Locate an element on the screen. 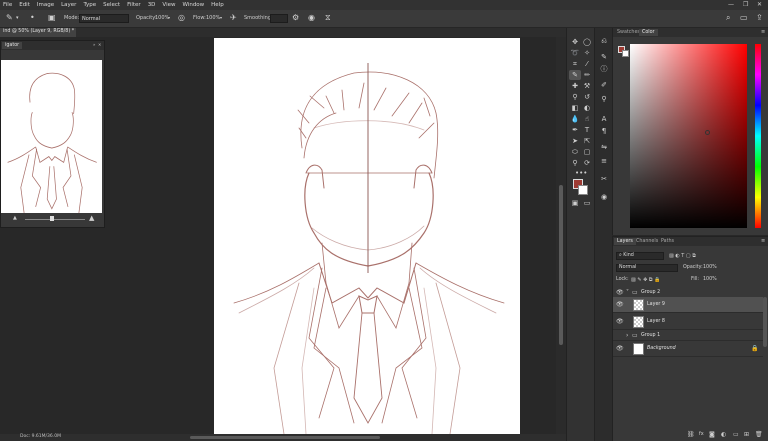 The image size is (768, 441). brush-tool-icon: ✎ is located at coordinates (575, 75).